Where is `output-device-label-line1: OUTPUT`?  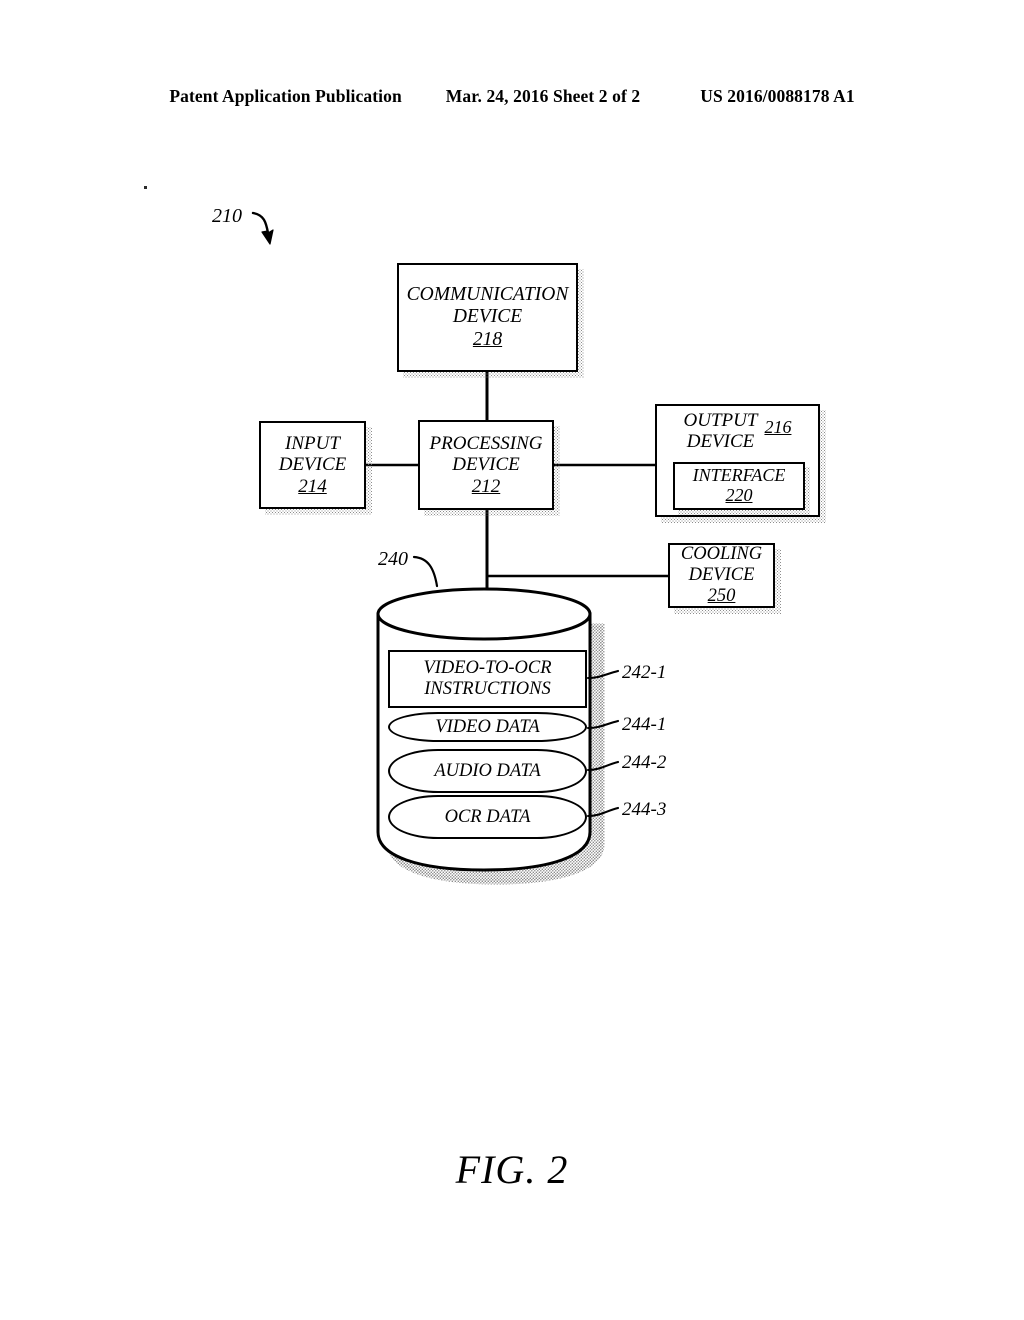
output-device-label-line1: OUTPUT is located at coordinates (720, 420).